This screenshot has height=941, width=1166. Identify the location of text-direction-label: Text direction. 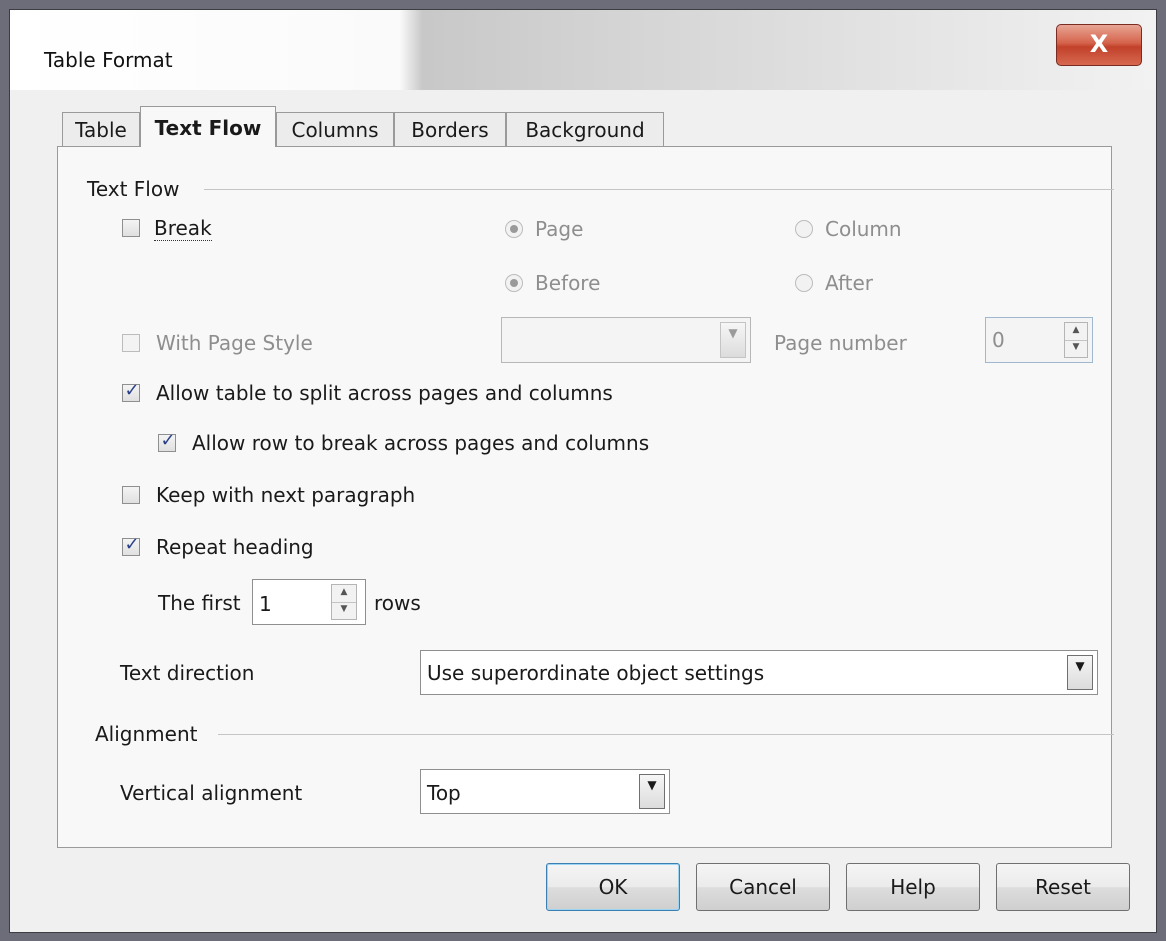
(187, 673).